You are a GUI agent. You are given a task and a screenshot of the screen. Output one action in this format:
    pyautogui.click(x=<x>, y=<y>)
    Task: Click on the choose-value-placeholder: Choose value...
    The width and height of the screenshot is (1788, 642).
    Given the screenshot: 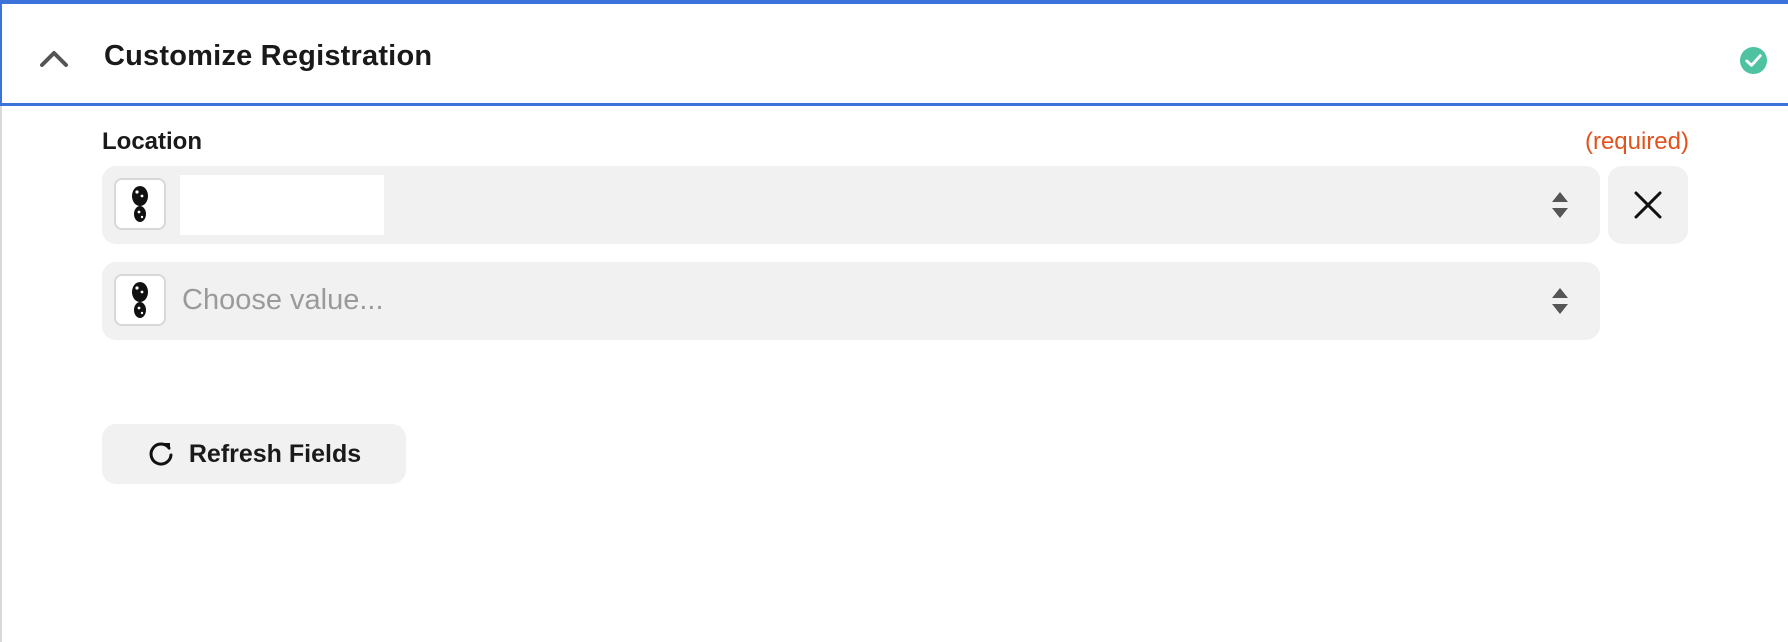 What is the action you would take?
    pyautogui.click(x=283, y=300)
    